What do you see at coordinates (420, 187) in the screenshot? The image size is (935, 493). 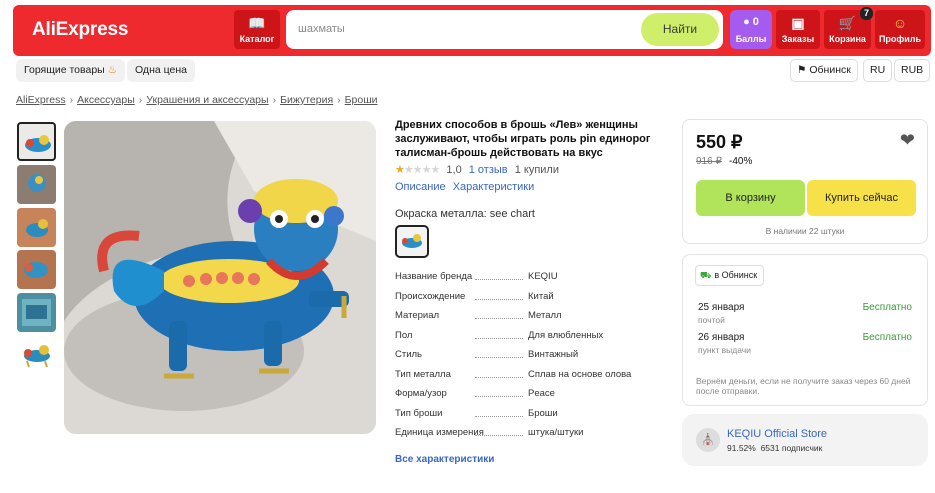 I see `tab-description: Описание` at bounding box center [420, 187].